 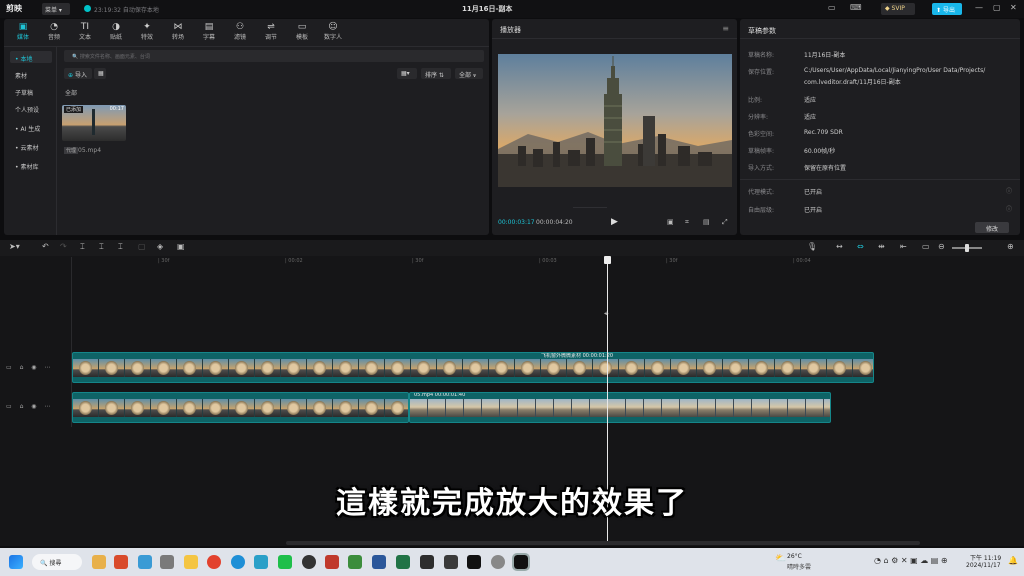 What do you see at coordinates (860, 246) in the screenshot?
I see `snap-icon: ⇔` at bounding box center [860, 246].